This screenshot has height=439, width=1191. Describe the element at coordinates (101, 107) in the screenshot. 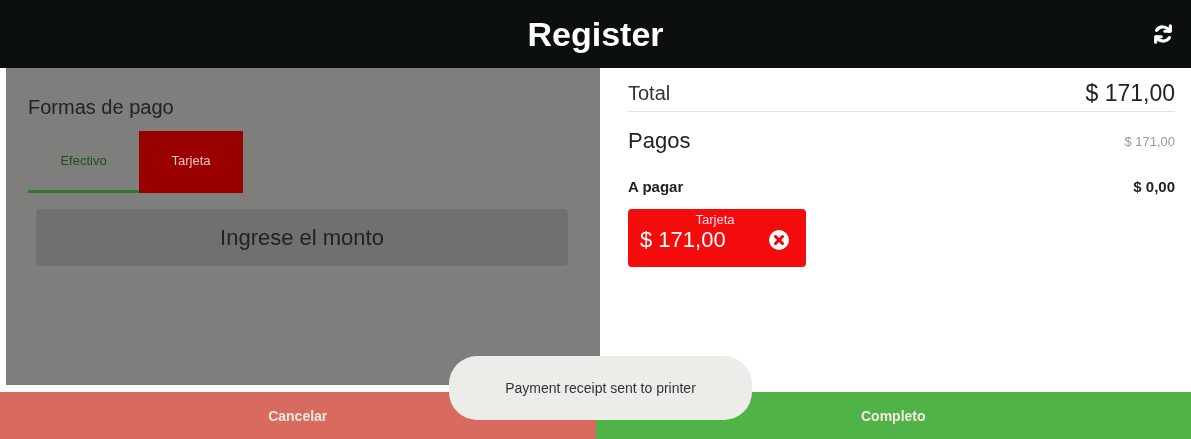

I see `section-title: Formas de pago` at that location.